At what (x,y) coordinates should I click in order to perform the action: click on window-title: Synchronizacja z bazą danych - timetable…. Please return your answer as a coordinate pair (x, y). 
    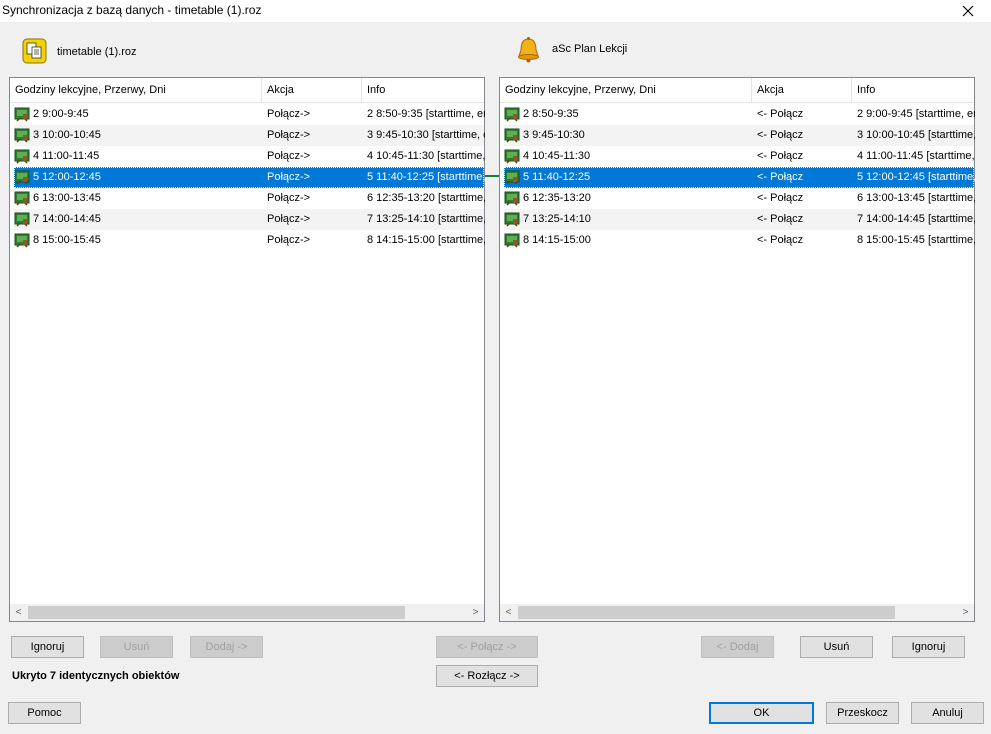
    Looking at the image, I should click on (132, 10).